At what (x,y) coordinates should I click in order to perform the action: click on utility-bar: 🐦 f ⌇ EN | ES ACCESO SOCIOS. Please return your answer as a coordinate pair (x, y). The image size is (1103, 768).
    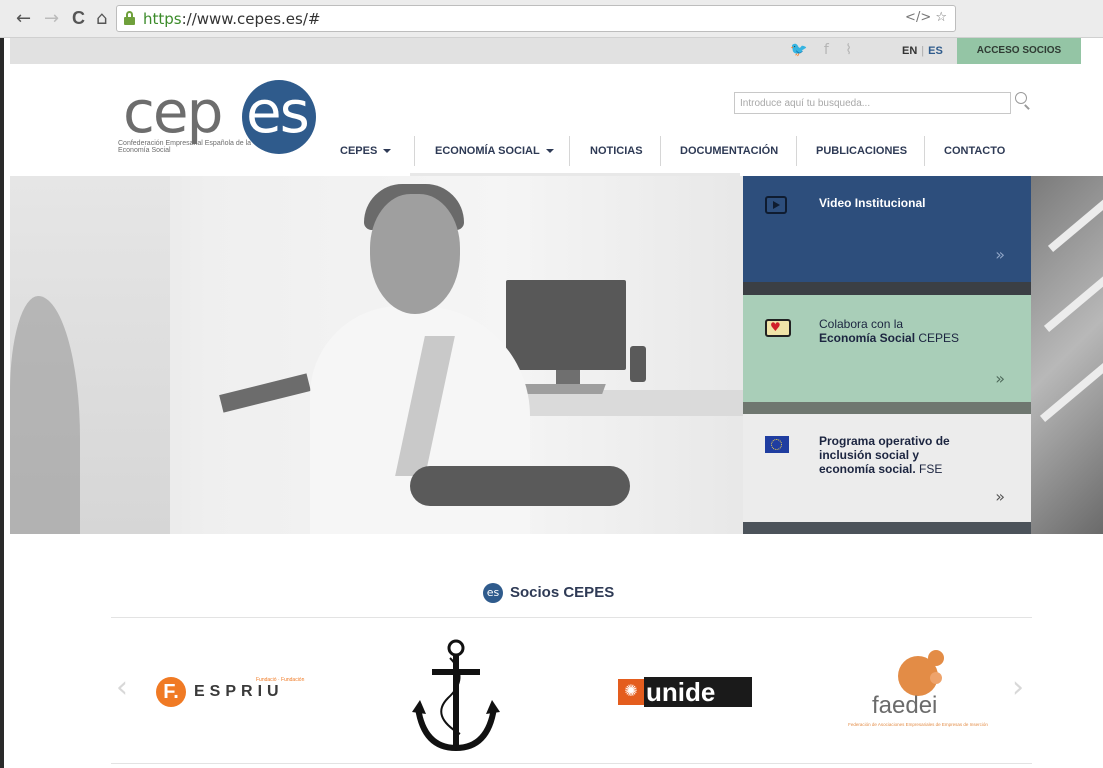
    Looking at the image, I should click on (545, 51).